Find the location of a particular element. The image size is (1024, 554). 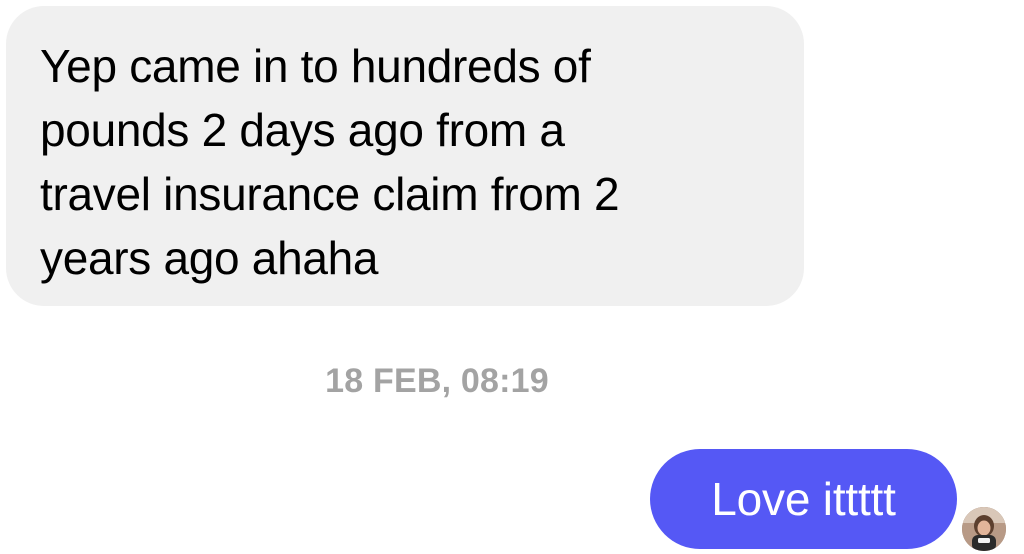

outgoing-message-bubble: Love ittttt is located at coordinates (803, 499).